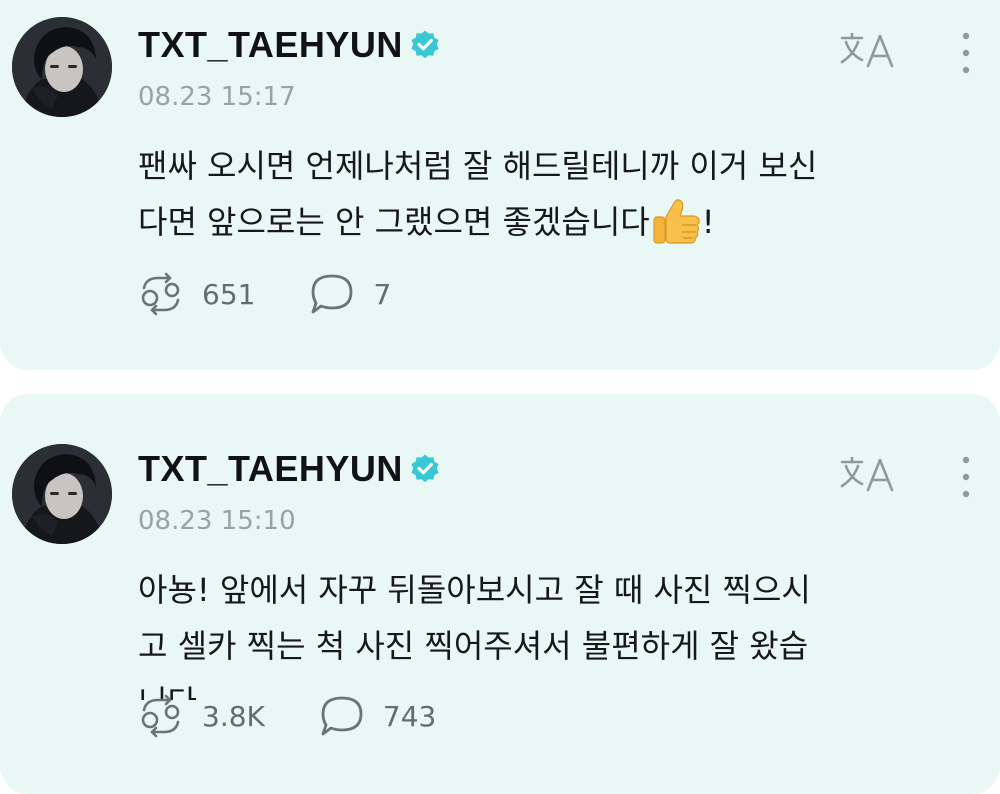  Describe the element at coordinates (474, 590) in the screenshot. I see `post-text-line: 아뇽! 앞에서 자꾸 뒤돌아보시고 잘 때 사진 찍으시` at that location.